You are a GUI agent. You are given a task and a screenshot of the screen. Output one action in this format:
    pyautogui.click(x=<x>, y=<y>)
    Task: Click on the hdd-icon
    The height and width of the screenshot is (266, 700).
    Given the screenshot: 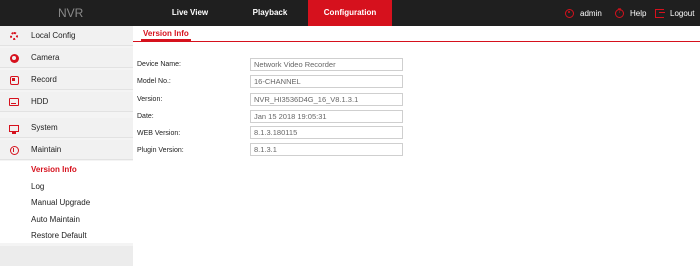 What is the action you would take?
    pyautogui.click(x=14, y=102)
    